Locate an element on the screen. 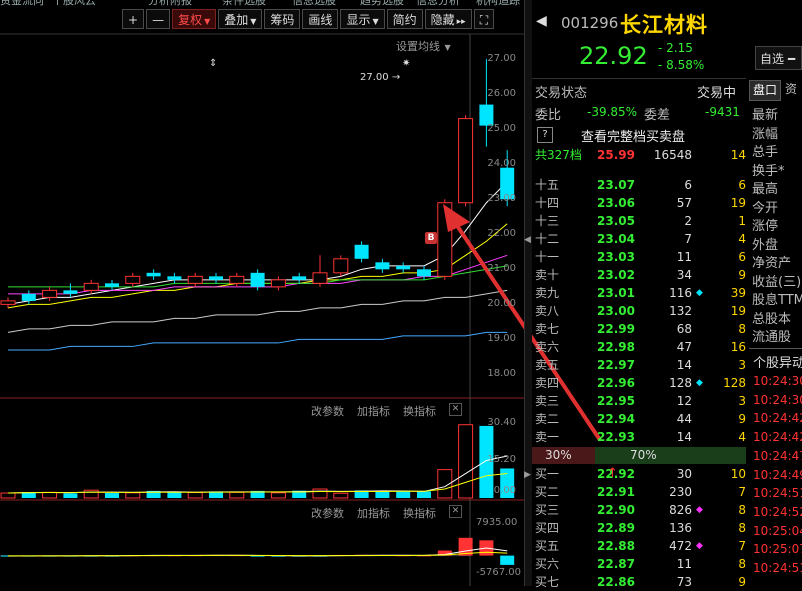 The image size is (802, 591). full-book-link: 查看完整档买卖盘 is located at coordinates (633, 135).